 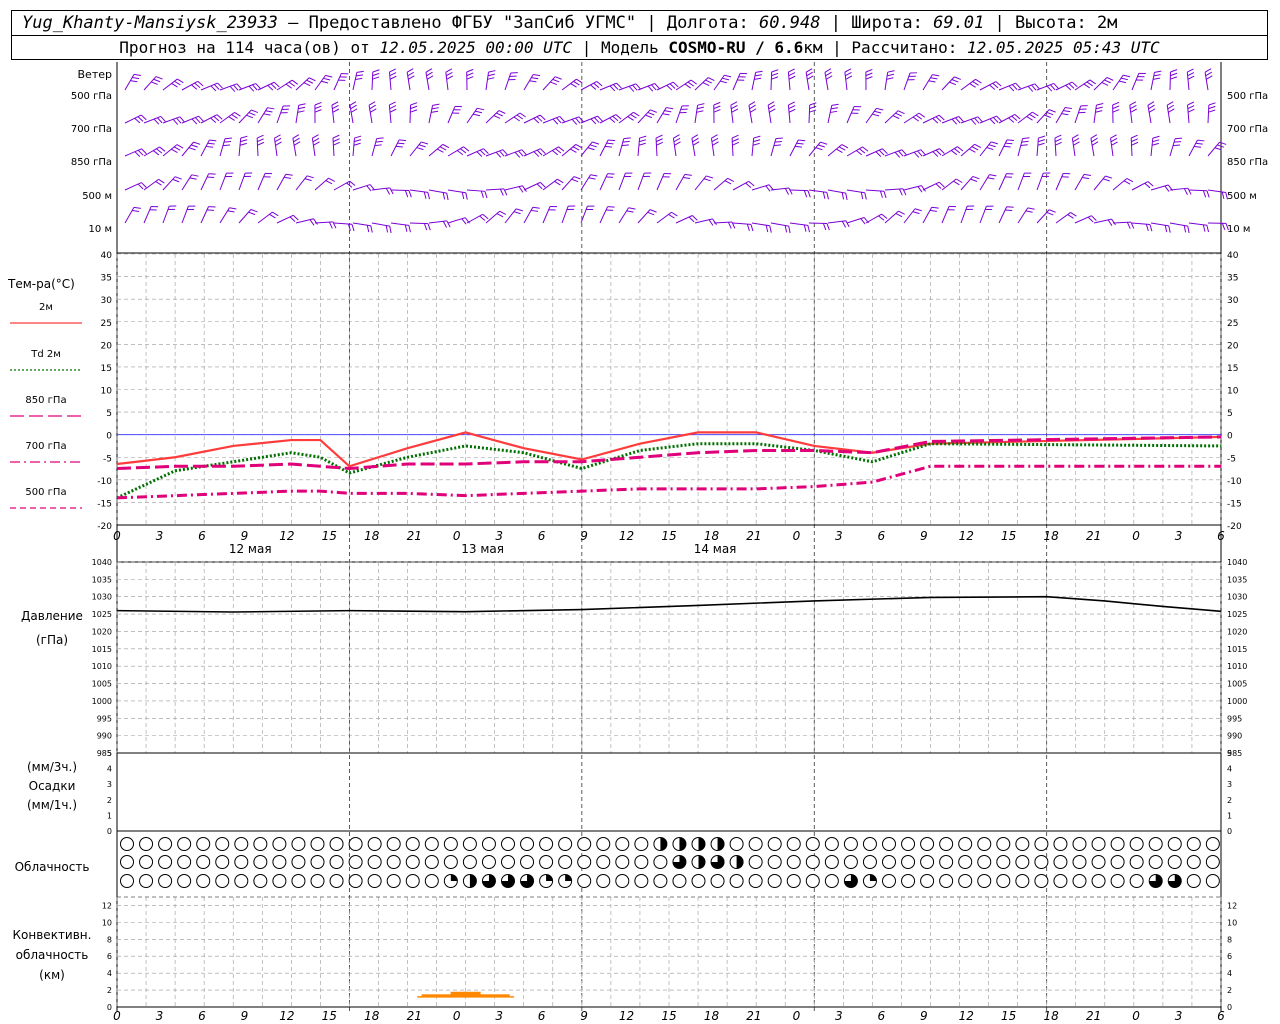 I want to click on pressure-tick-label-right: 1035, so click(x=1237, y=579).